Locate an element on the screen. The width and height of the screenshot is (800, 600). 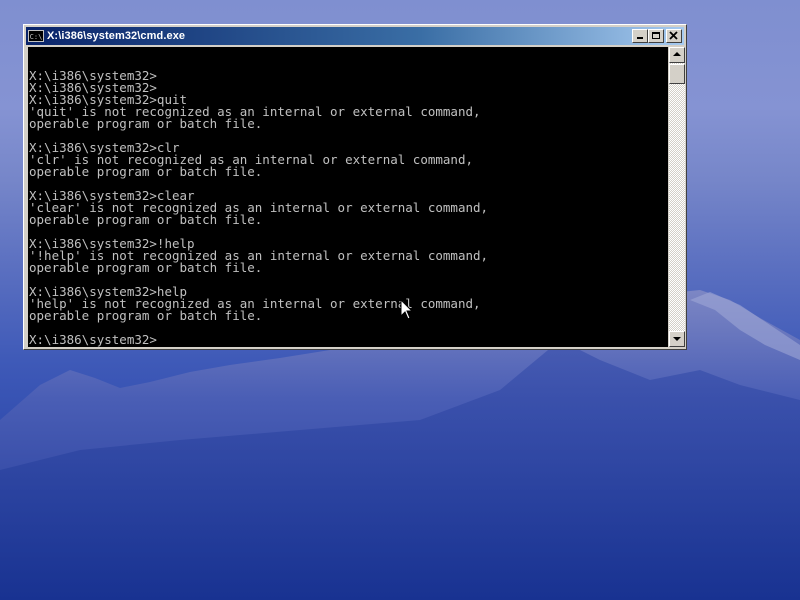
window-title: X:\i386\system32\cmd.exe is located at coordinates (116, 36).